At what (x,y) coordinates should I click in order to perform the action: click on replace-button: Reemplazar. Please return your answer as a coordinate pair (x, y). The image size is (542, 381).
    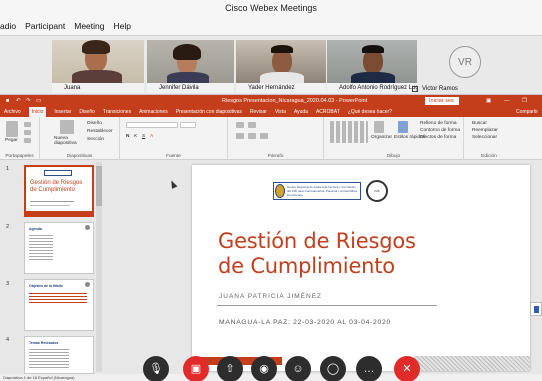
    Looking at the image, I should click on (485, 130).